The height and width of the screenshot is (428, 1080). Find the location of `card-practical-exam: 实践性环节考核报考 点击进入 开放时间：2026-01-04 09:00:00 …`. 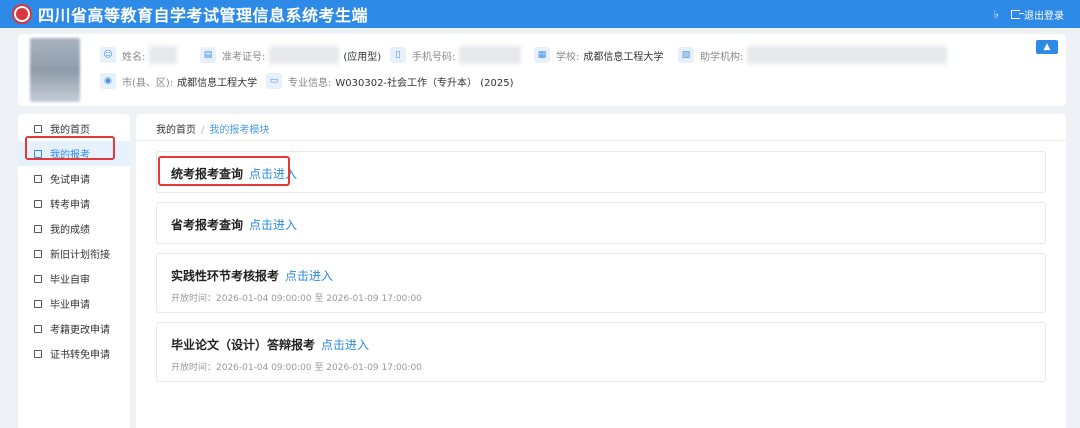

card-practical-exam: 实践性环节考核报考 点击进入 开放时间：2026-01-04 09:00:00 … is located at coordinates (601, 283).